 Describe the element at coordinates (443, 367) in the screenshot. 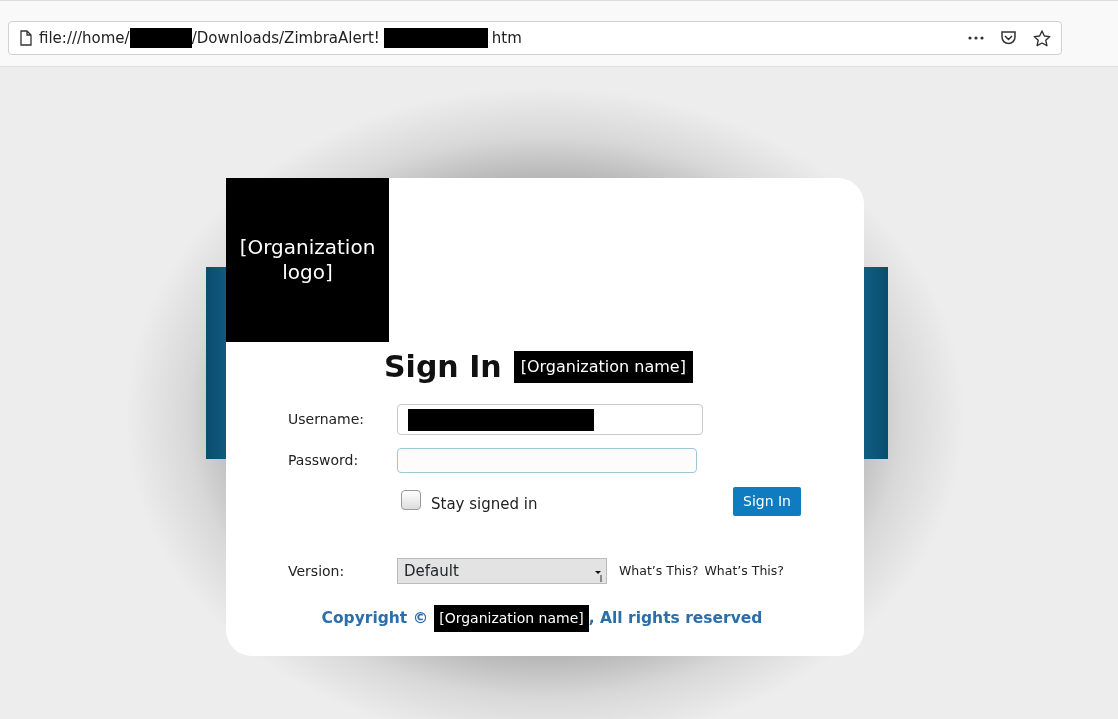

I see `sign-in-title: Sign In` at that location.